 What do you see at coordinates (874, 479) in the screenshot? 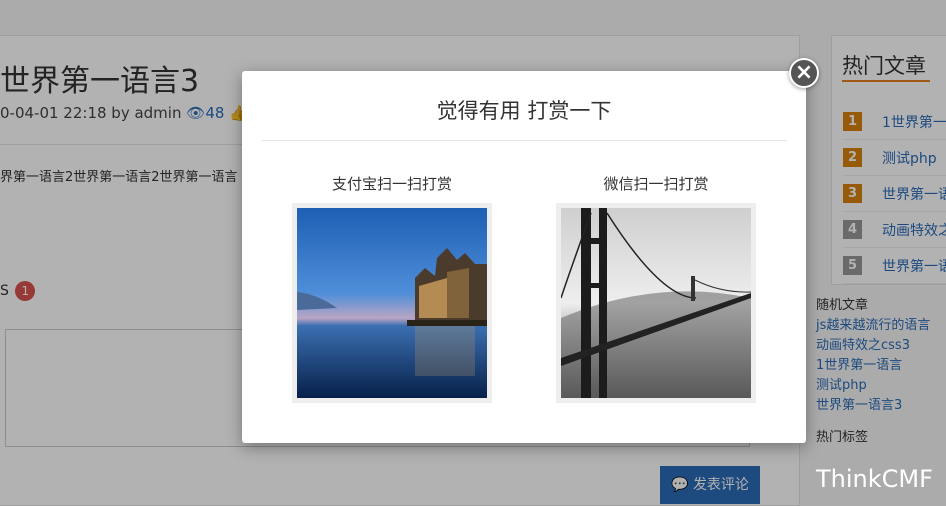
I see `thinkcmf-watermark: ThinkCMF` at bounding box center [874, 479].